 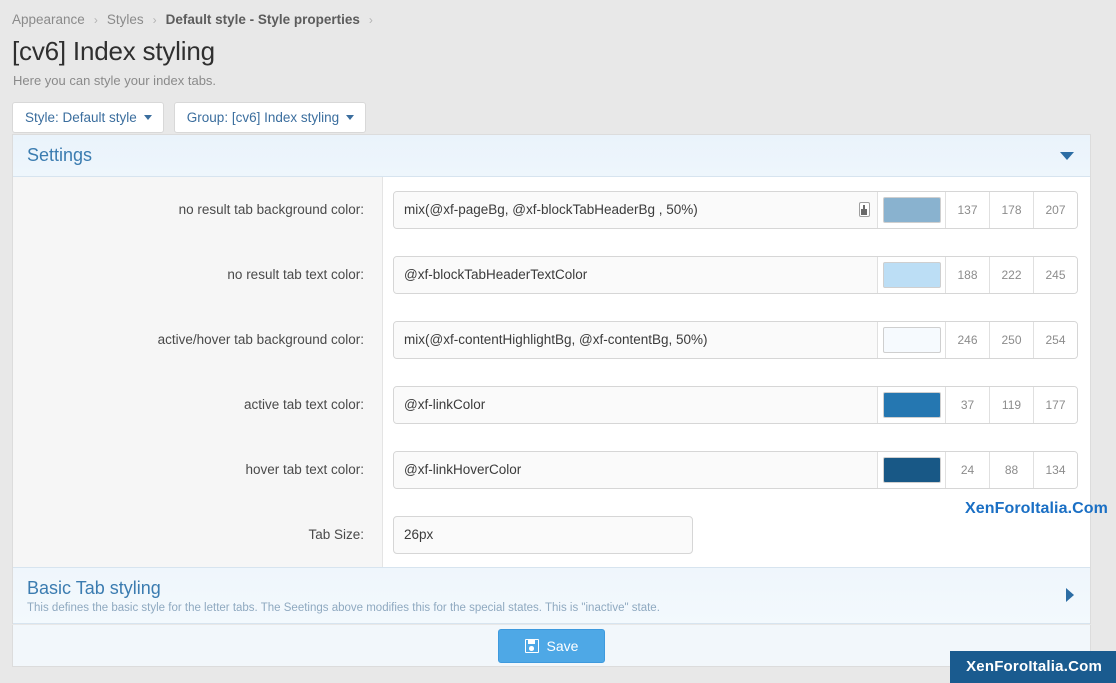 What do you see at coordinates (260, 339) in the screenshot?
I see `form-row-label: active/hover tab background color:` at bounding box center [260, 339].